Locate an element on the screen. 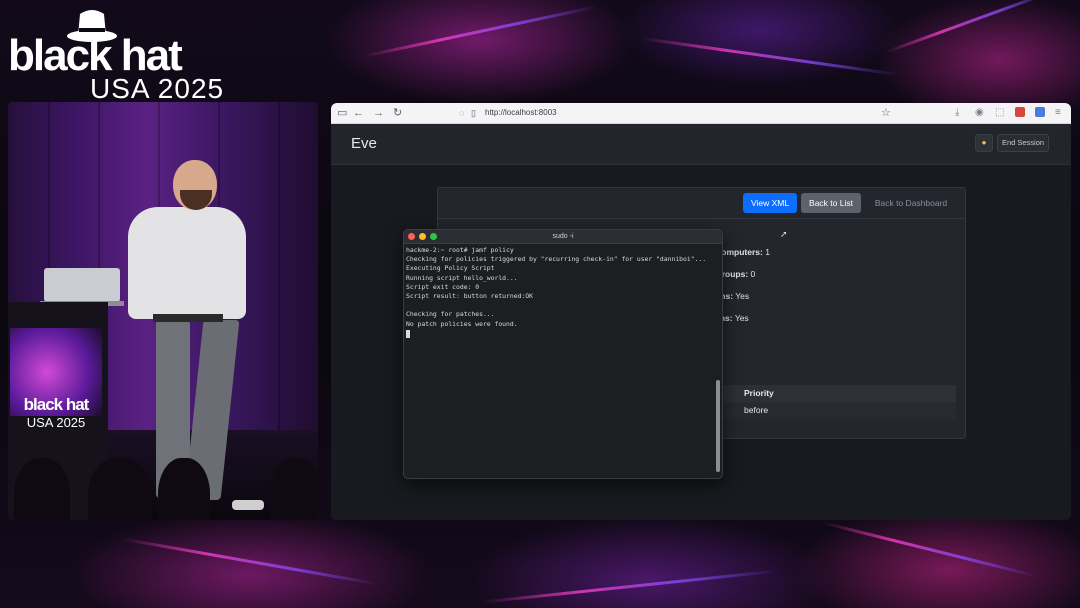 Image resolution: width=1080 pixels, height=608 pixels. sun-icon: ● is located at coordinates (984, 142).